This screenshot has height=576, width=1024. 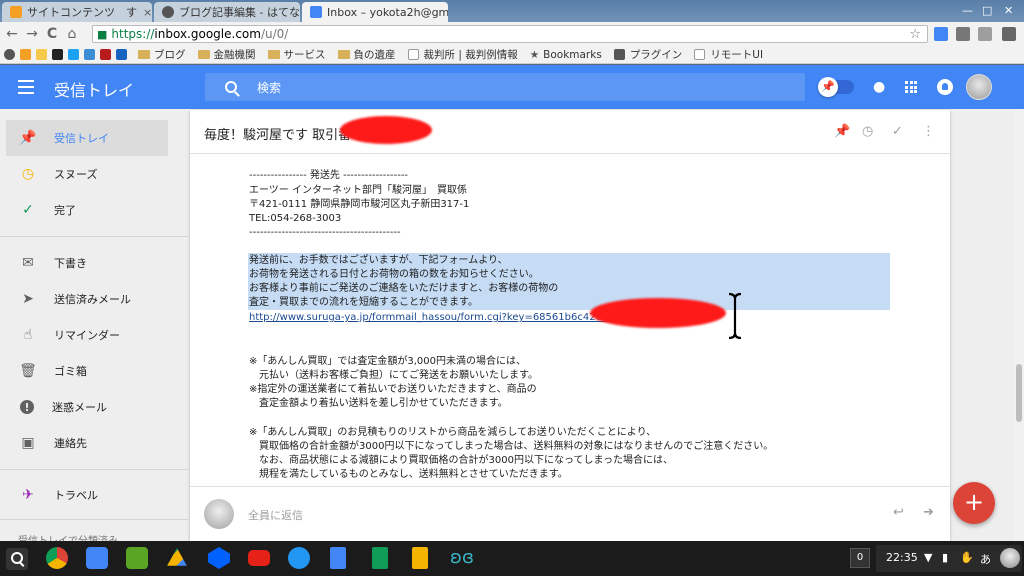 What do you see at coordinates (836, 87) in the screenshot?
I see `pinned-toggle: 📌` at bounding box center [836, 87].